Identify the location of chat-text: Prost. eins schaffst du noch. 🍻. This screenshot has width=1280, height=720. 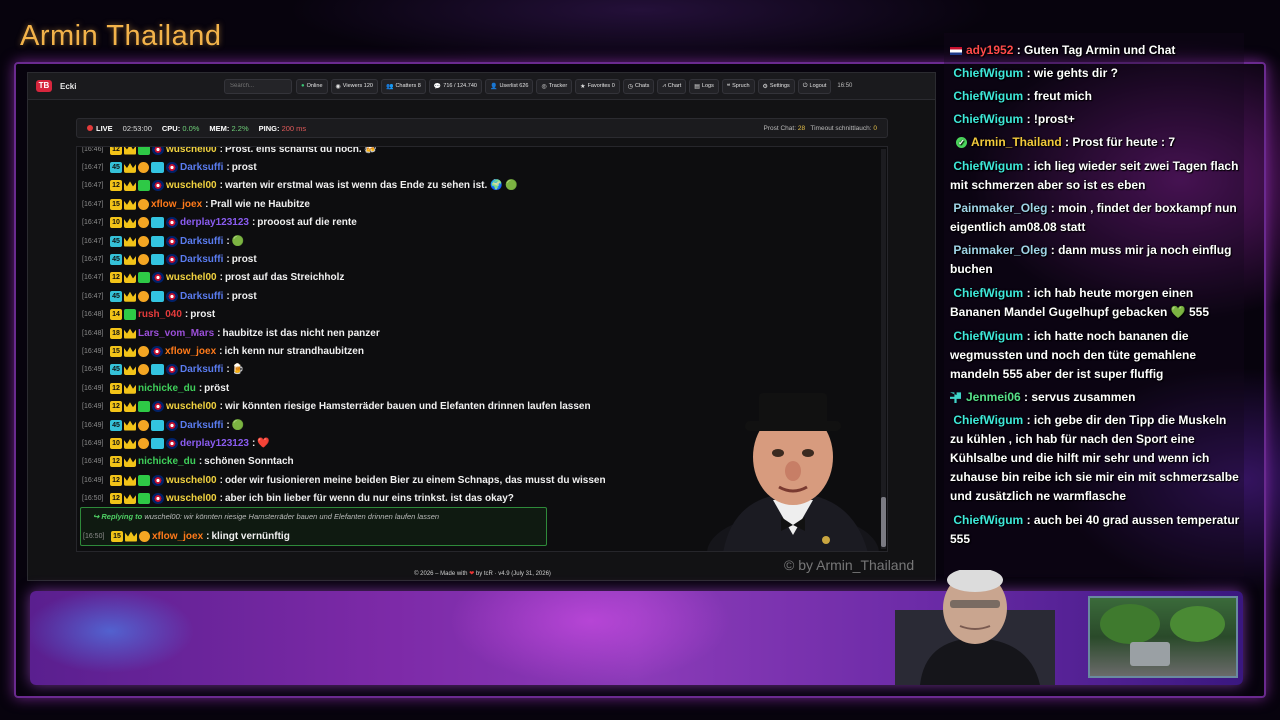
(300, 150).